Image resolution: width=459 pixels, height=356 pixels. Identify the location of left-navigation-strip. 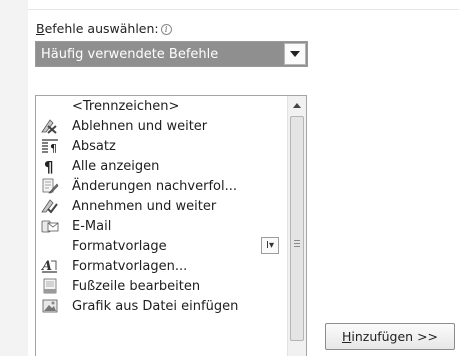
(14, 178).